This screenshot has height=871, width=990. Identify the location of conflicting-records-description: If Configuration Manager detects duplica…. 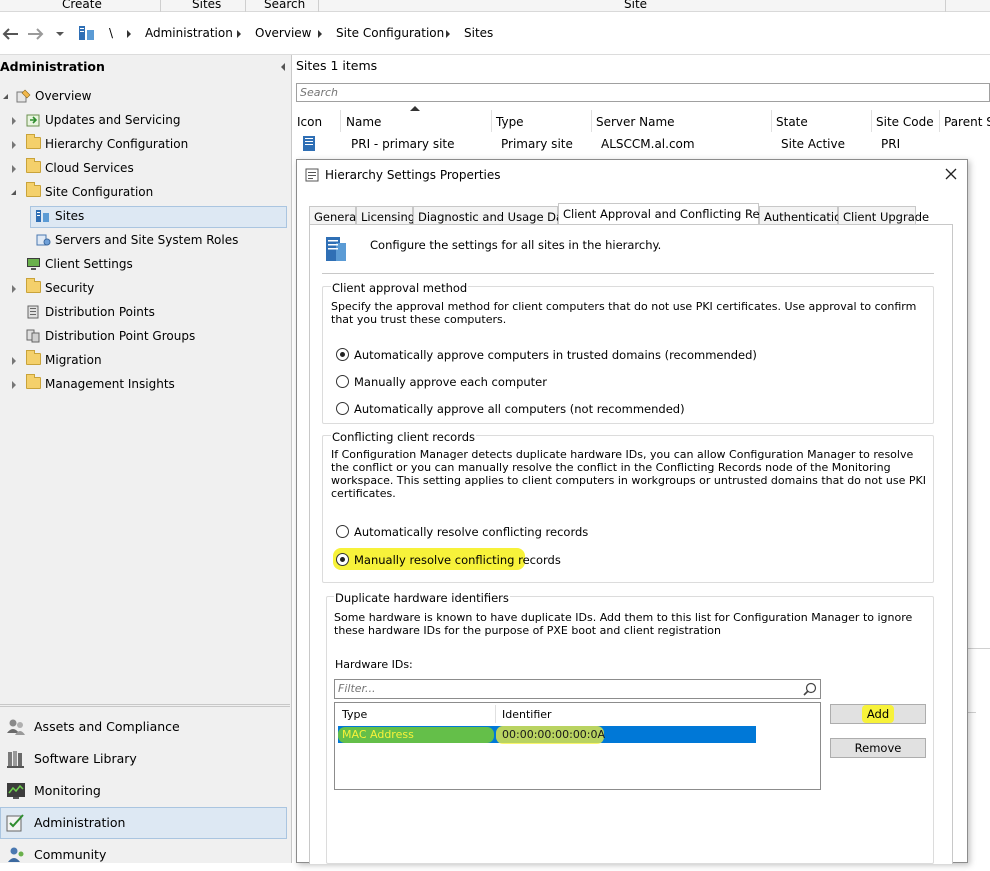
(628, 474).